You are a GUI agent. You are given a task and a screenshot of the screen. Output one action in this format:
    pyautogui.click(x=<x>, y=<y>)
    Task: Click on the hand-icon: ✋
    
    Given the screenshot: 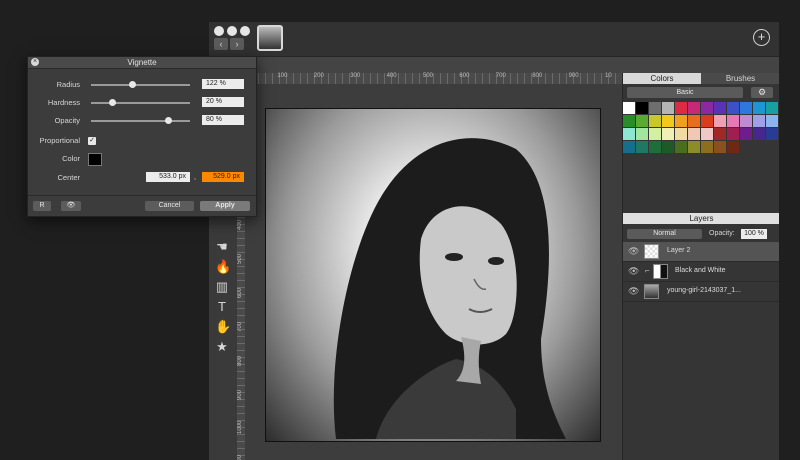 What is the action you would take?
    pyautogui.click(x=223, y=327)
    